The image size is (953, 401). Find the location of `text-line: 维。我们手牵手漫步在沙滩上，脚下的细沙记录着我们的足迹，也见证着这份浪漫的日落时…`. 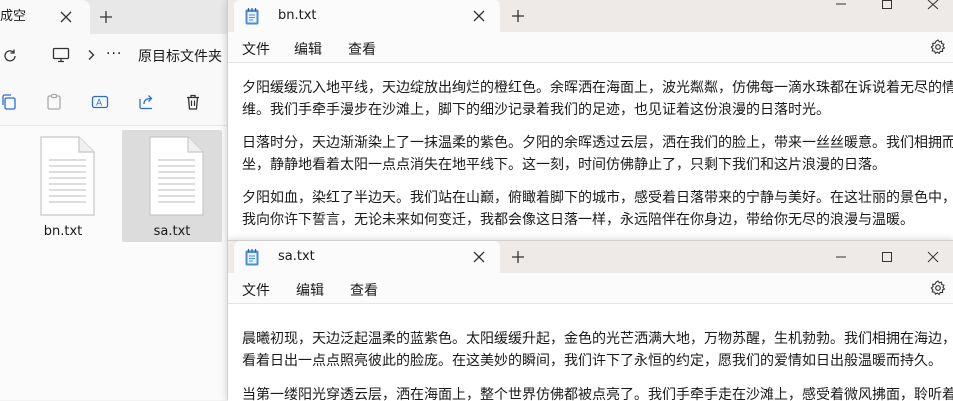

text-line: 维。我们手牵手漫步在沙滩上，脚下的细沙记录着我们的足迹，也见证着这份浪漫的日落时… is located at coordinates (536, 110).